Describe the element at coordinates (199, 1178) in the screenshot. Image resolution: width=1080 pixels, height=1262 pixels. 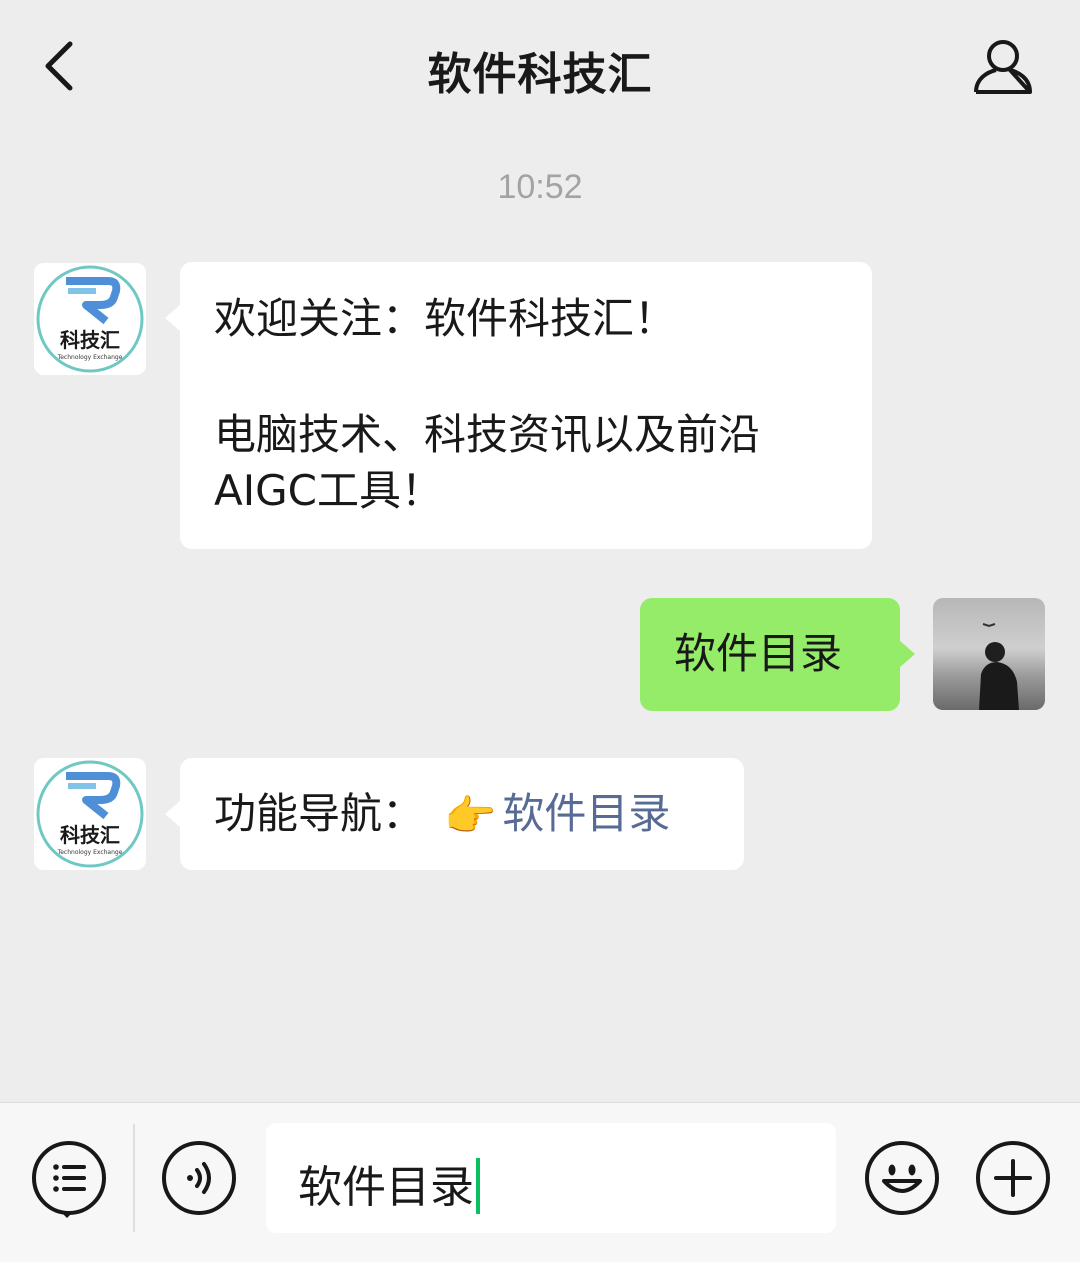
I see `voice-icon` at that location.